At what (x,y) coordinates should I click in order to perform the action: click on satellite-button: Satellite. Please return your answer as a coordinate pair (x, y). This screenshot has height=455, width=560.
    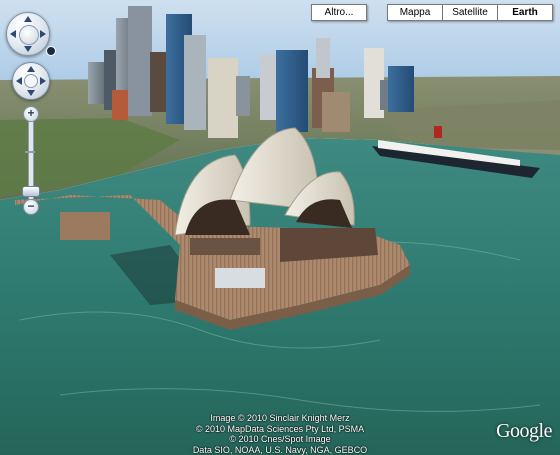
    Looking at the image, I should click on (470, 12).